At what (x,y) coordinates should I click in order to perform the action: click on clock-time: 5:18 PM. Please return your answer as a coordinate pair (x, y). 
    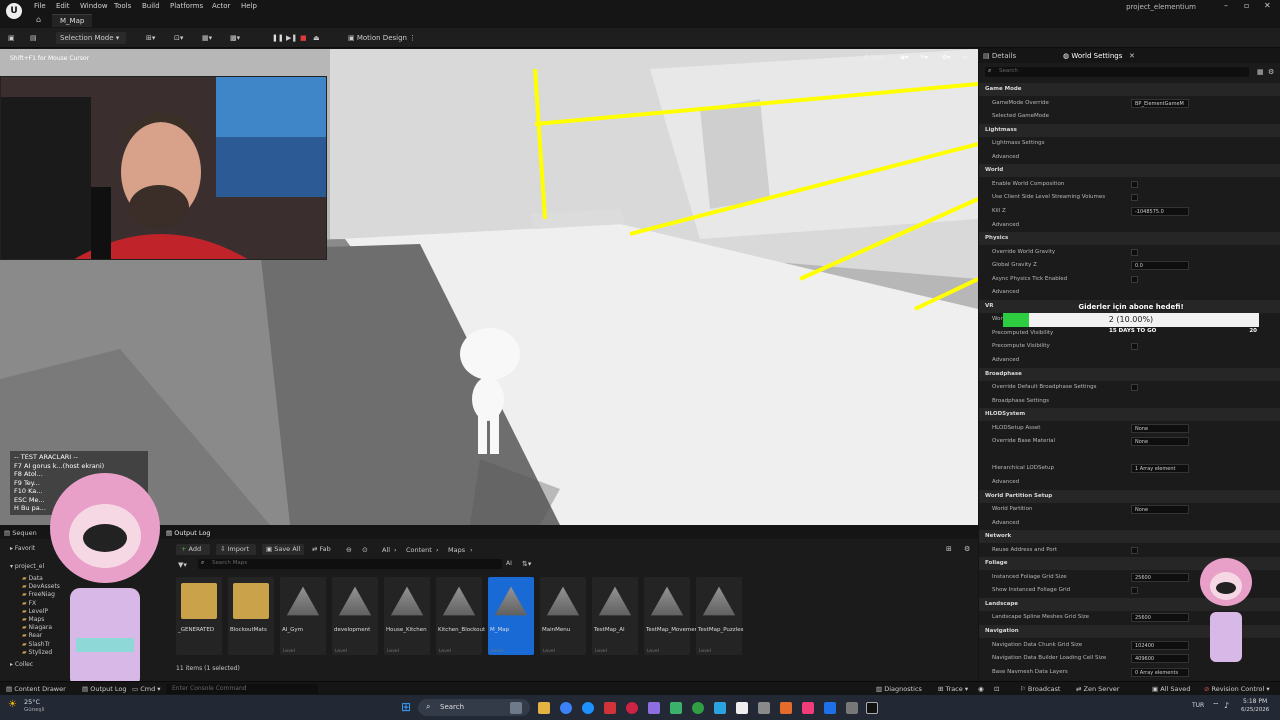
    Looking at the image, I should click on (1255, 701).